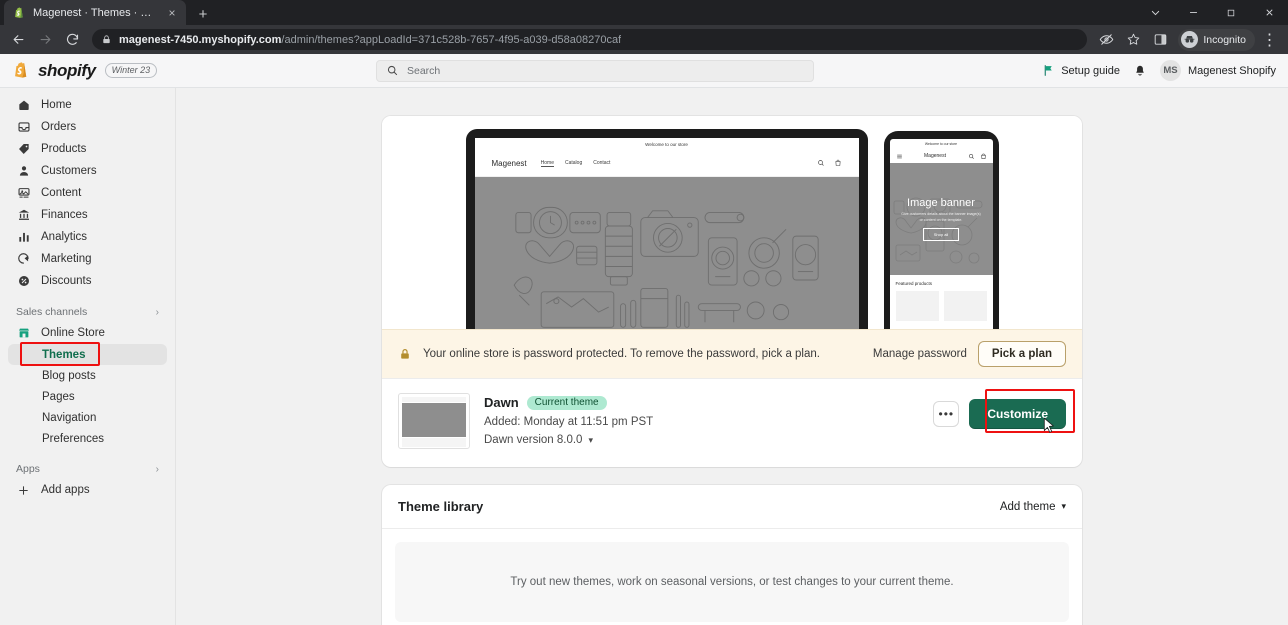 Image resolution: width=1288 pixels, height=625 pixels. What do you see at coordinates (1155, 12) in the screenshot?
I see `chevron-down-icon` at bounding box center [1155, 12].